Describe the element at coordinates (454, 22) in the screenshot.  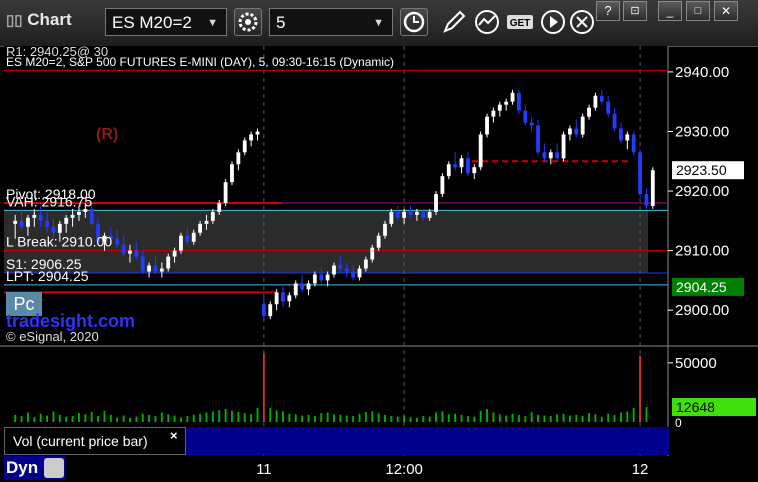
I see `pencil-icon` at that location.